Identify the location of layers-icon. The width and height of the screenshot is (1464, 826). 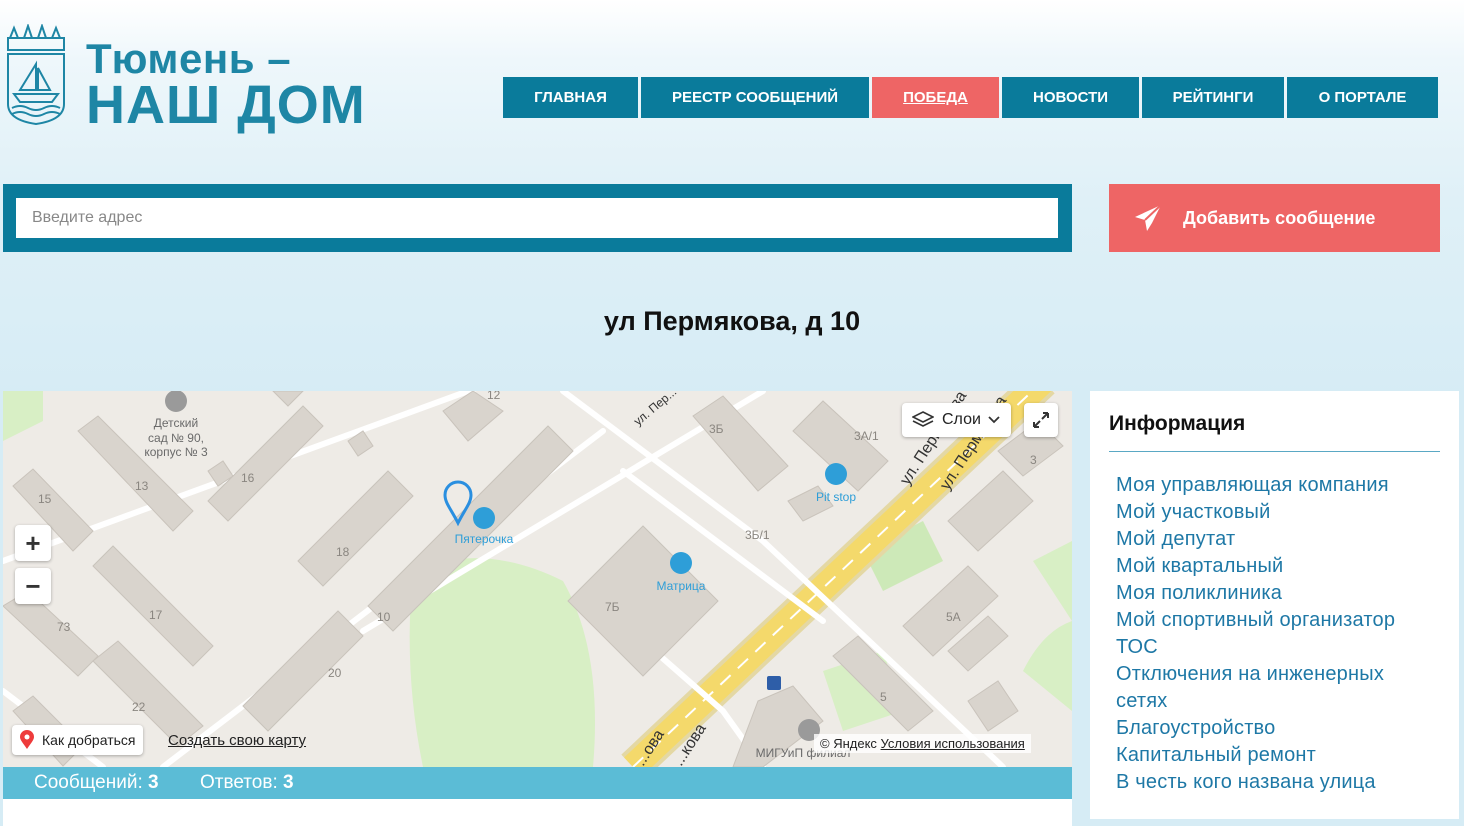
(923, 419).